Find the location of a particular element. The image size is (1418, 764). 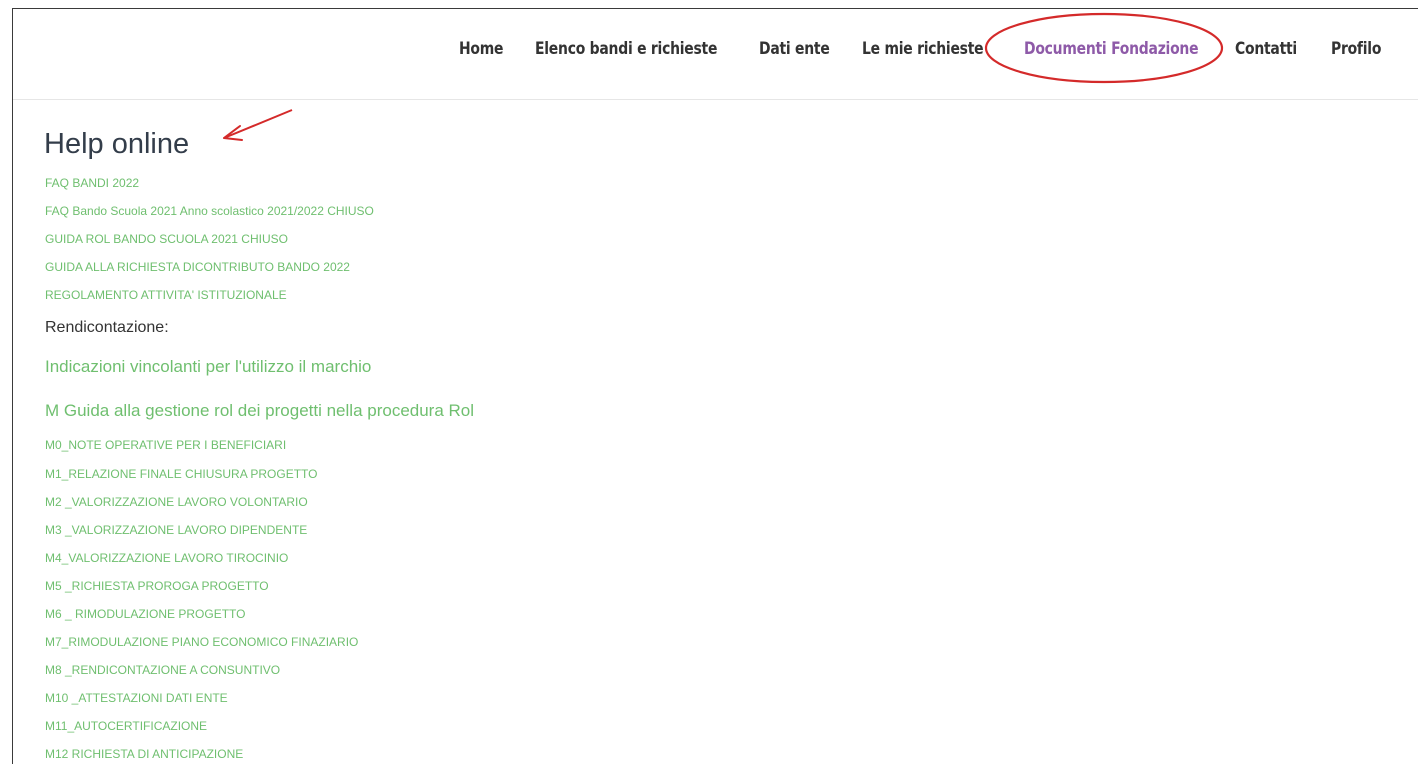

link-m5: M5 _RICHIESTA PROROGA PROGETTO is located at coordinates (157, 586).